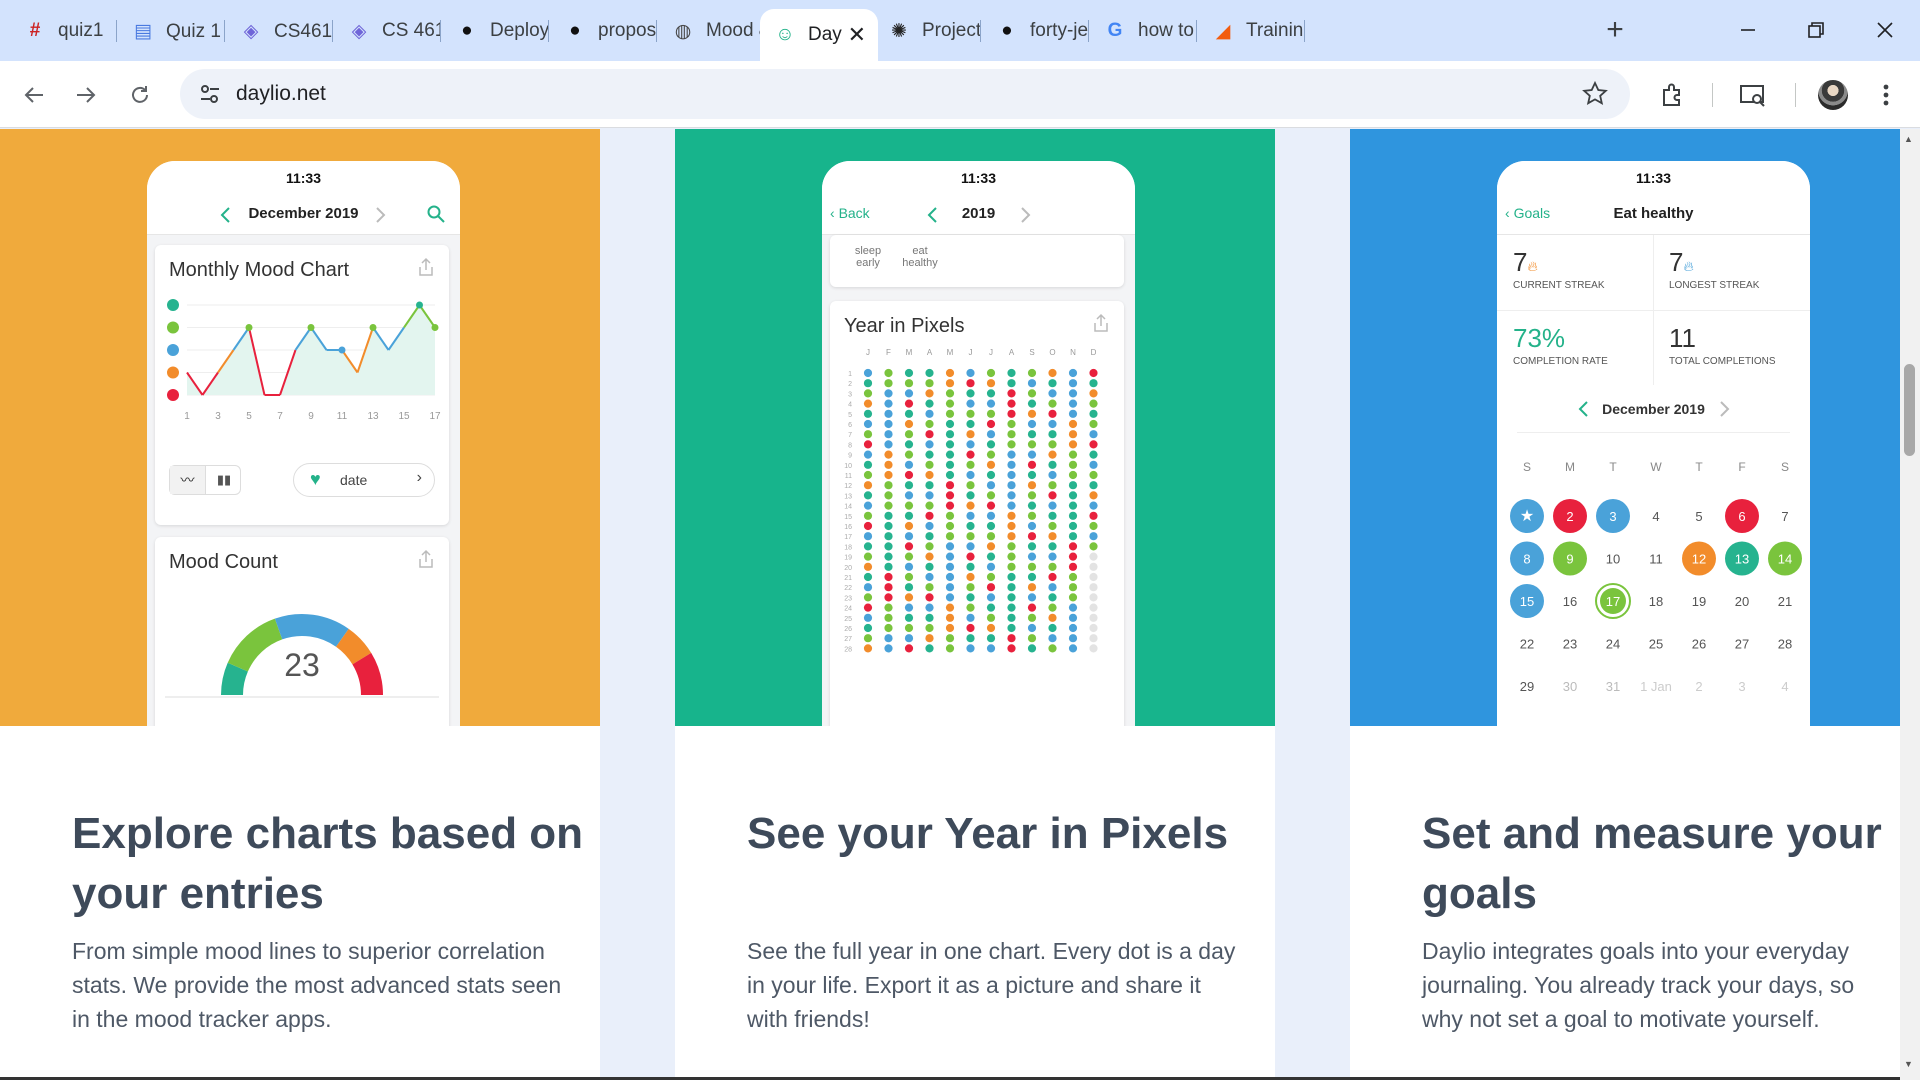 The height and width of the screenshot is (1080, 1920). What do you see at coordinates (711, 31) in the screenshot?
I see `tab-mood-: ◍ Mood &` at bounding box center [711, 31].